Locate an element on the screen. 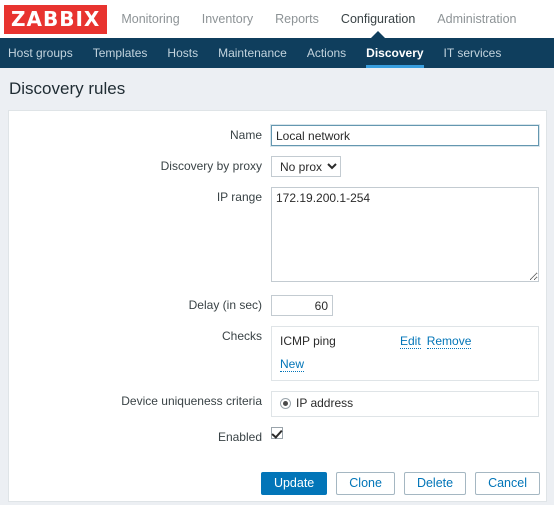 The image size is (554, 505). form-row-proxy: Discovery by proxy No proxy is located at coordinates (277, 166).